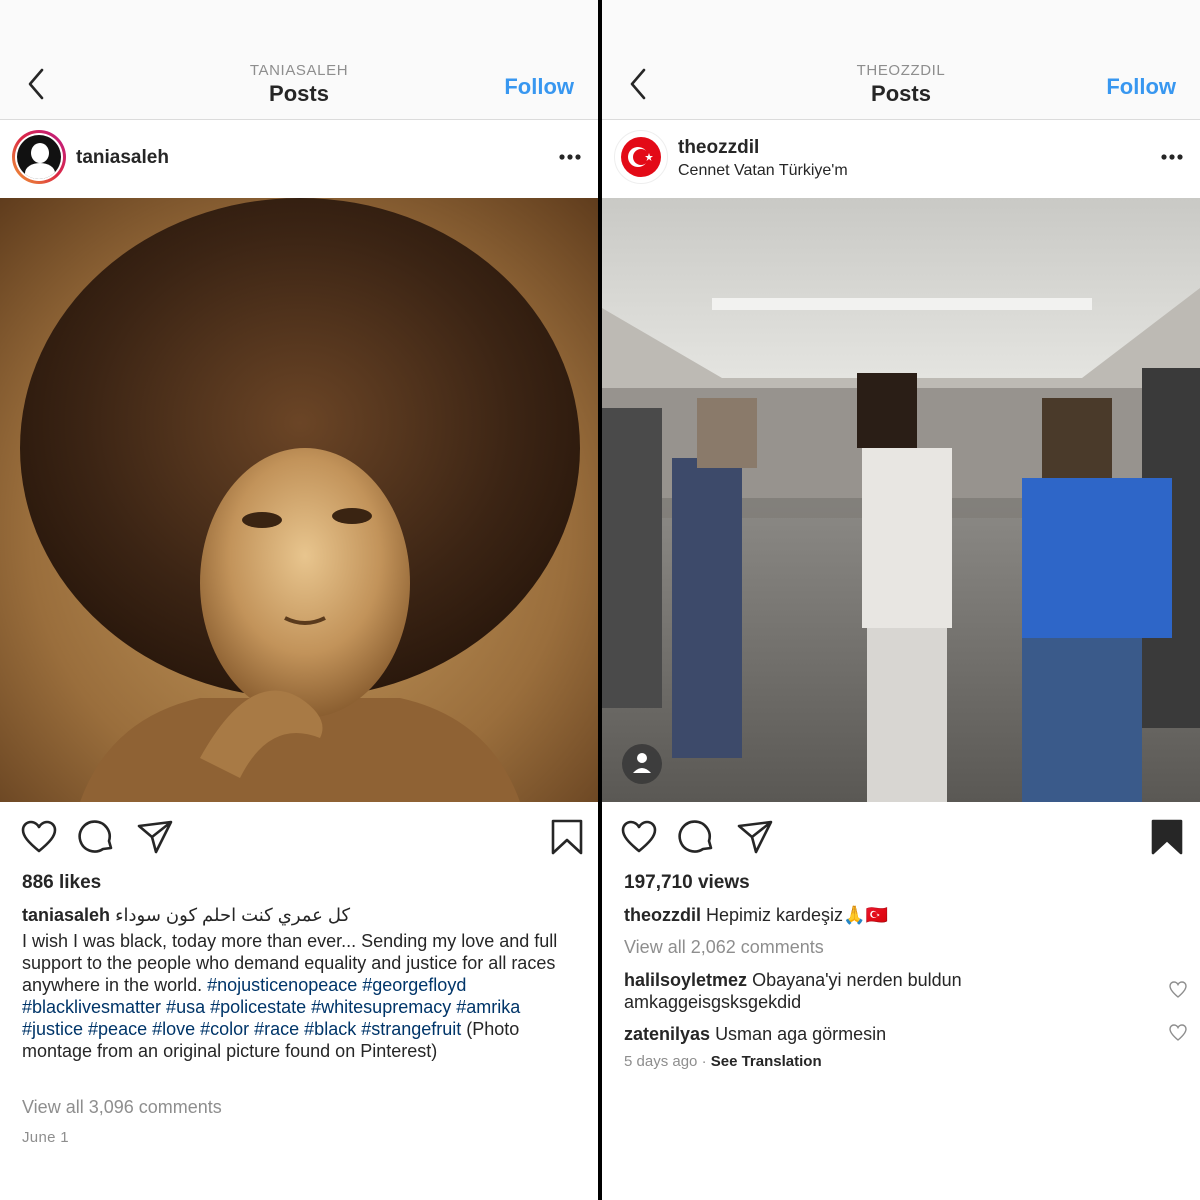 This screenshot has height=1200, width=1200. I want to click on views-count: 197,710 views, so click(687, 883).